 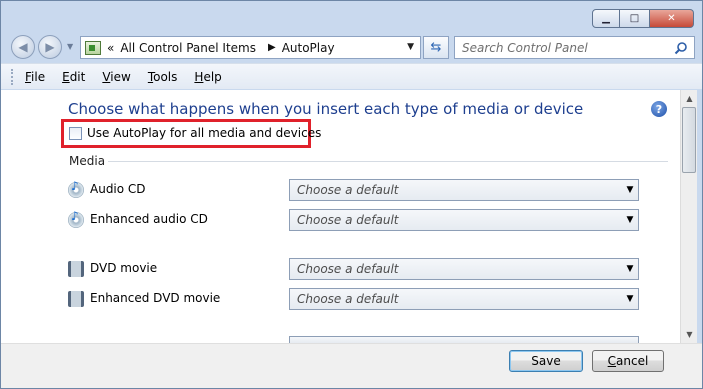 What do you see at coordinates (75, 133) in the screenshot?
I see `checkbox-icon` at bounding box center [75, 133].